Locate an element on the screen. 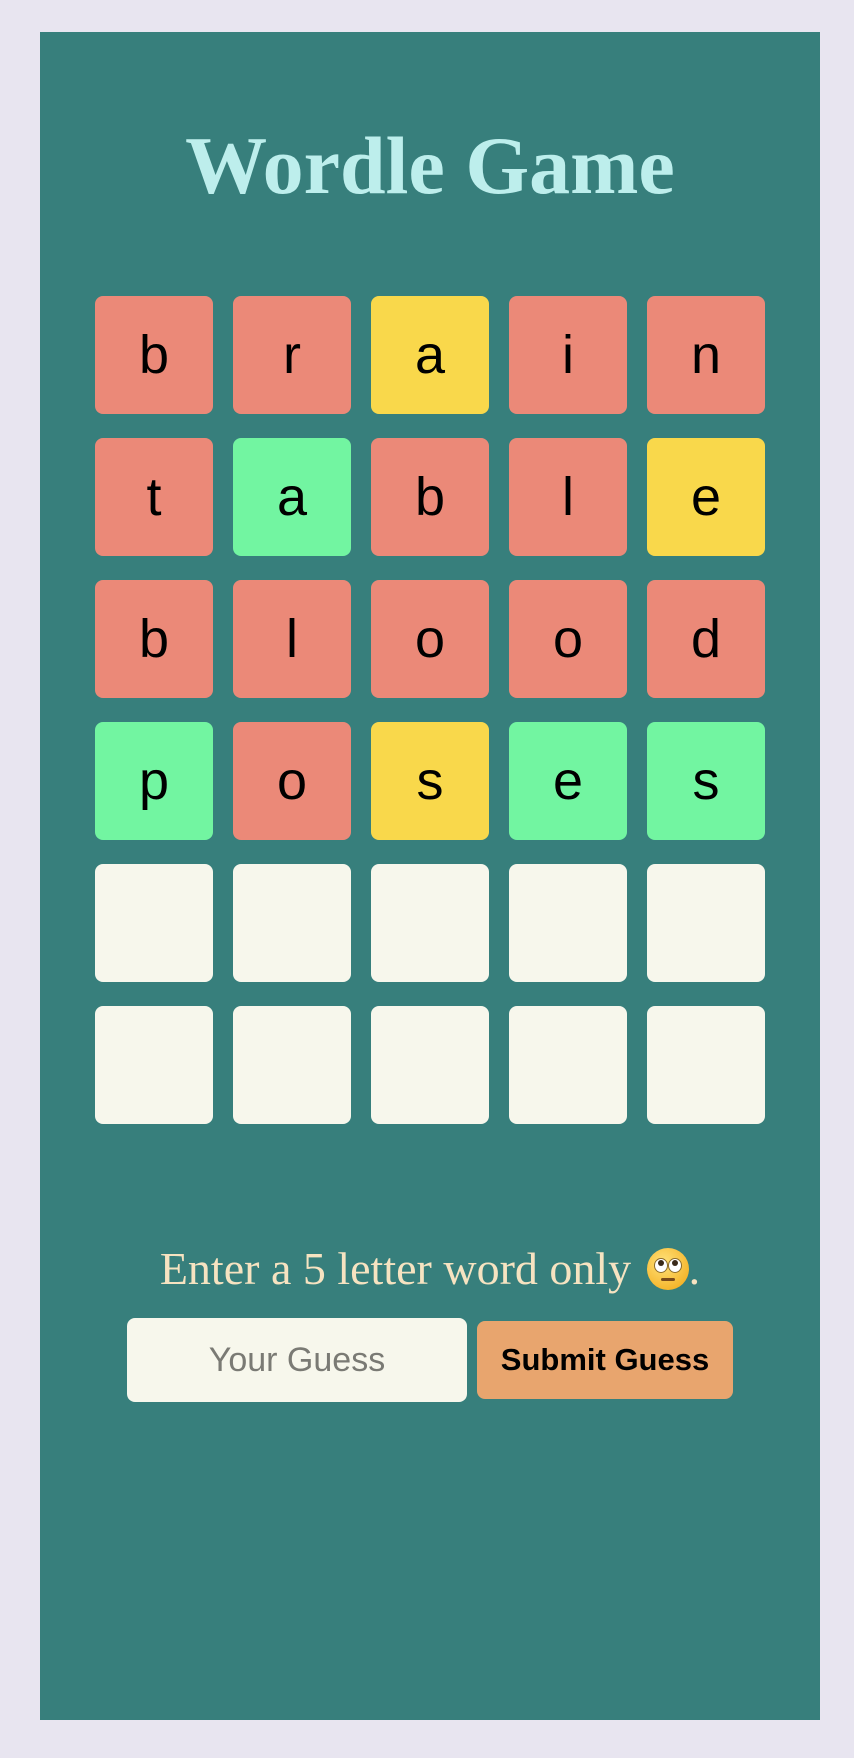  tile-r1-c2: r is located at coordinates (292, 355).